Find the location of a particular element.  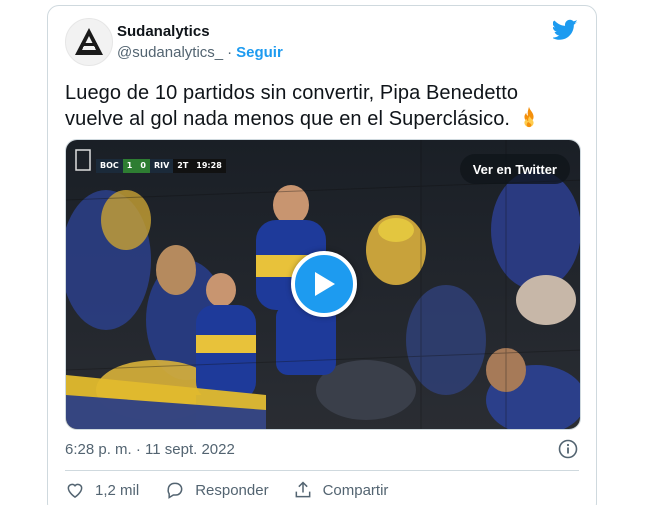

match-period: 2T is located at coordinates (183, 166).